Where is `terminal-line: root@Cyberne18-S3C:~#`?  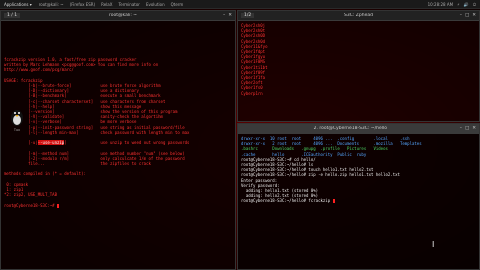 terminal-line: root@Cyberne18-S3C:~# is located at coordinates (31, 205).